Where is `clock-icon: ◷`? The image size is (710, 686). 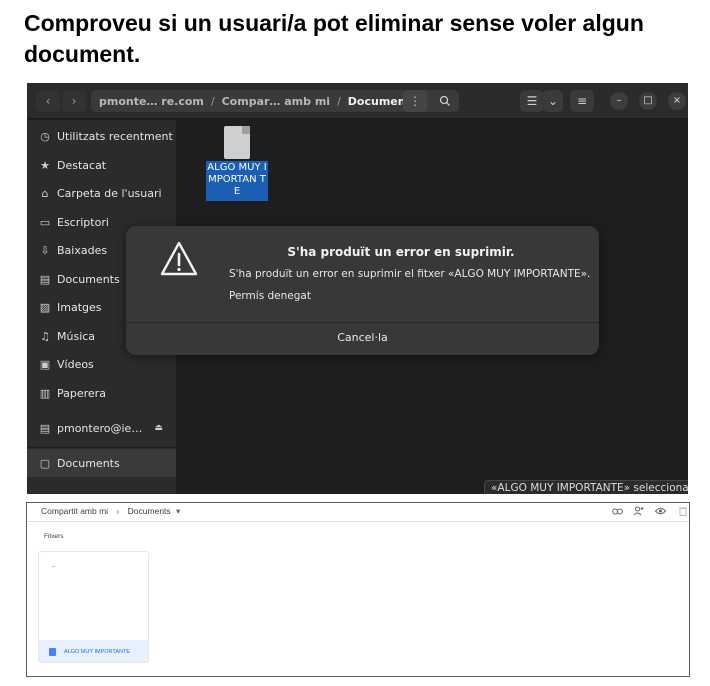
clock-icon: ◷ is located at coordinates (45, 136).